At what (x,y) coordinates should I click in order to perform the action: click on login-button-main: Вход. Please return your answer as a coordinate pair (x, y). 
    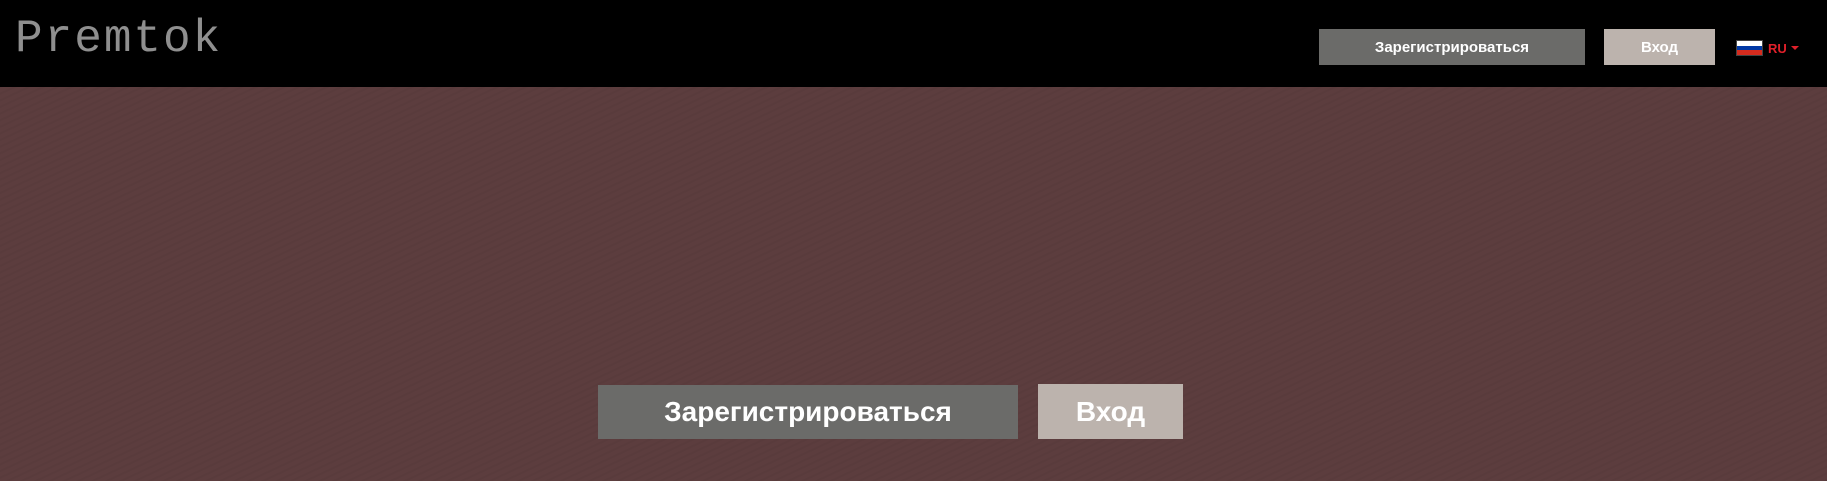
    Looking at the image, I should click on (1110, 411).